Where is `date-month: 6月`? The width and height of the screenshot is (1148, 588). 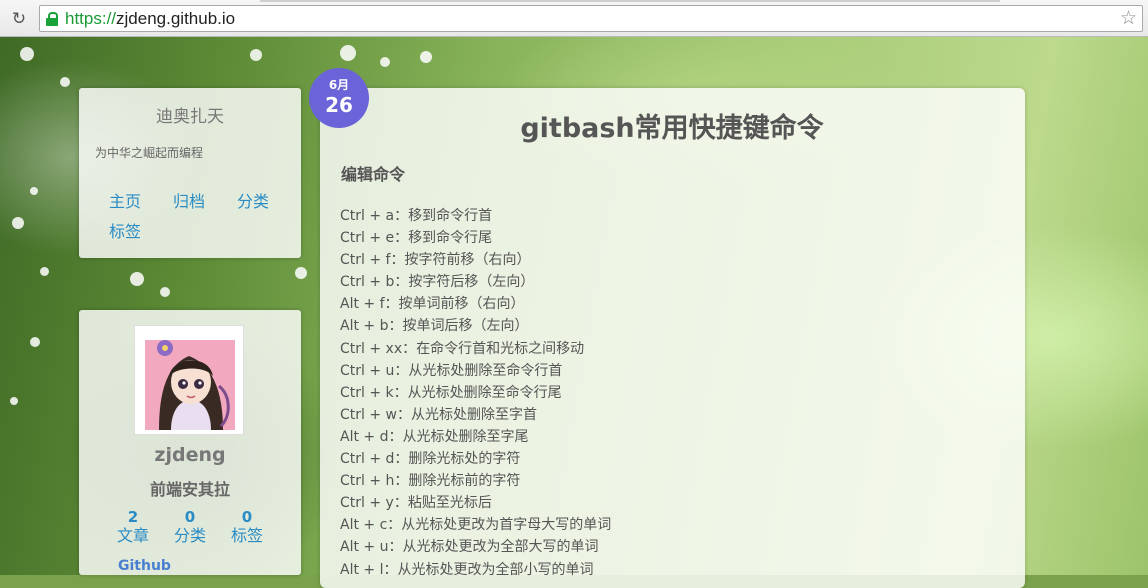 date-month: 6月 is located at coordinates (339, 85).